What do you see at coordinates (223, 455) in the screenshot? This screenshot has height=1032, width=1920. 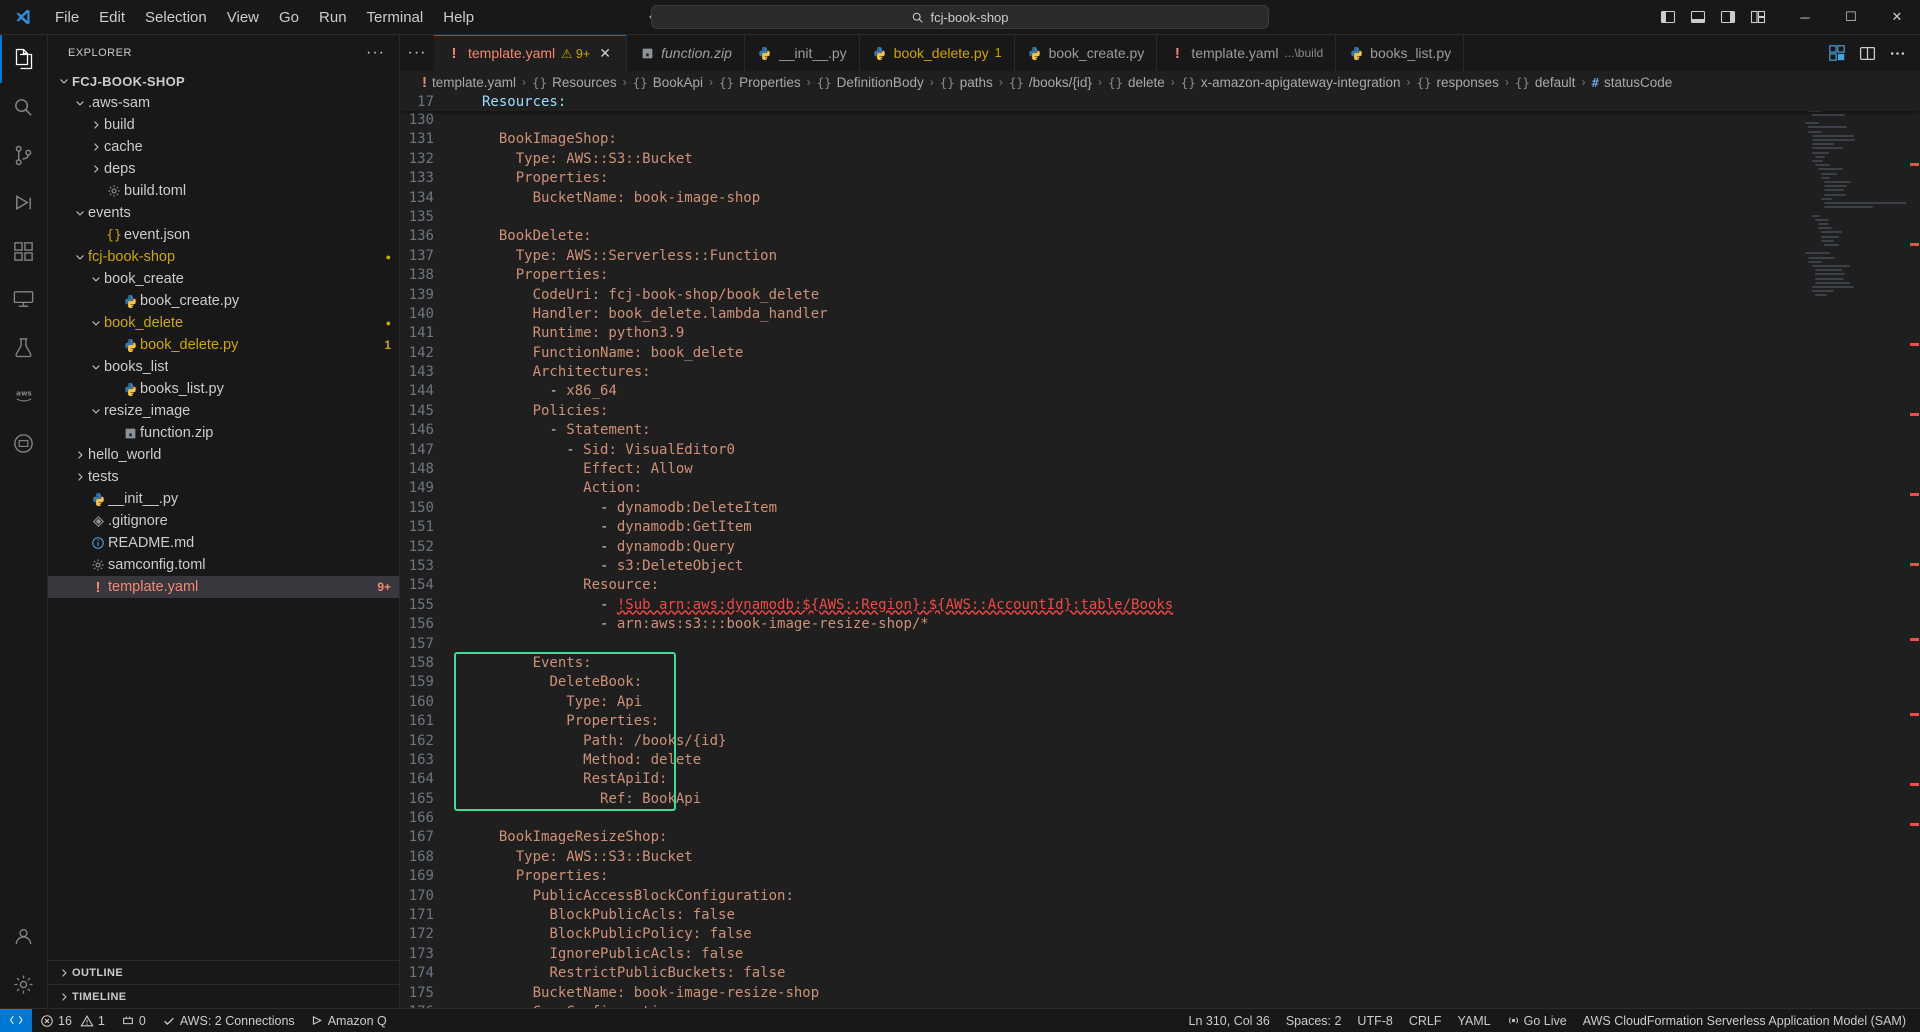 I see `tree-item-hello-world: hello_world` at bounding box center [223, 455].